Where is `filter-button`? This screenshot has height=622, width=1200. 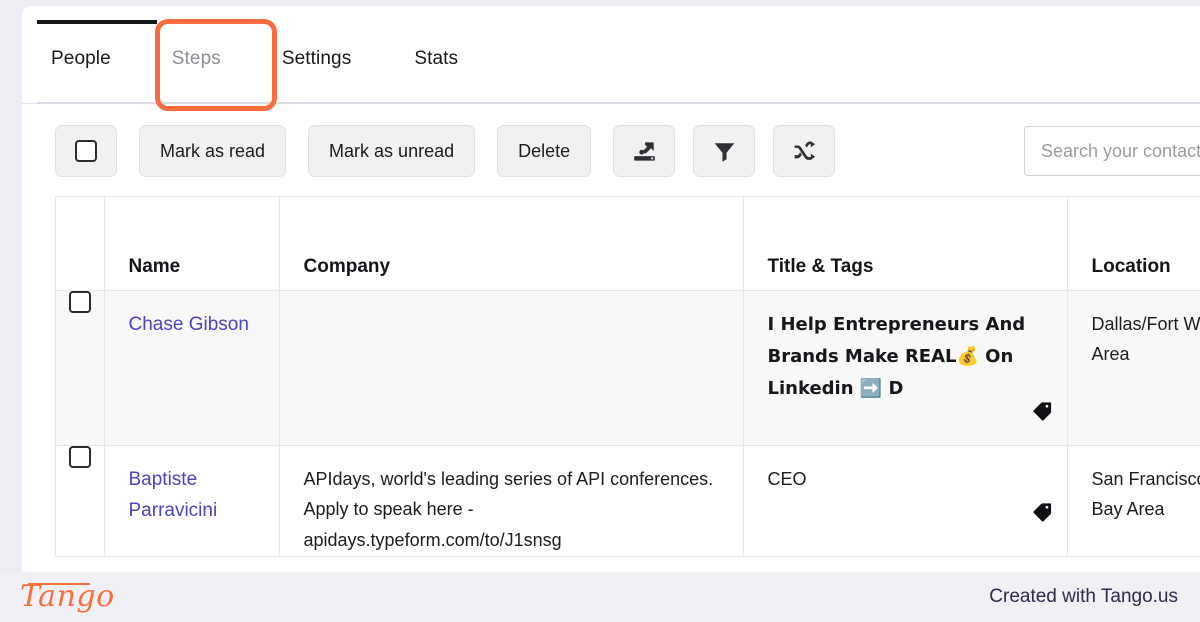
filter-button is located at coordinates (724, 151).